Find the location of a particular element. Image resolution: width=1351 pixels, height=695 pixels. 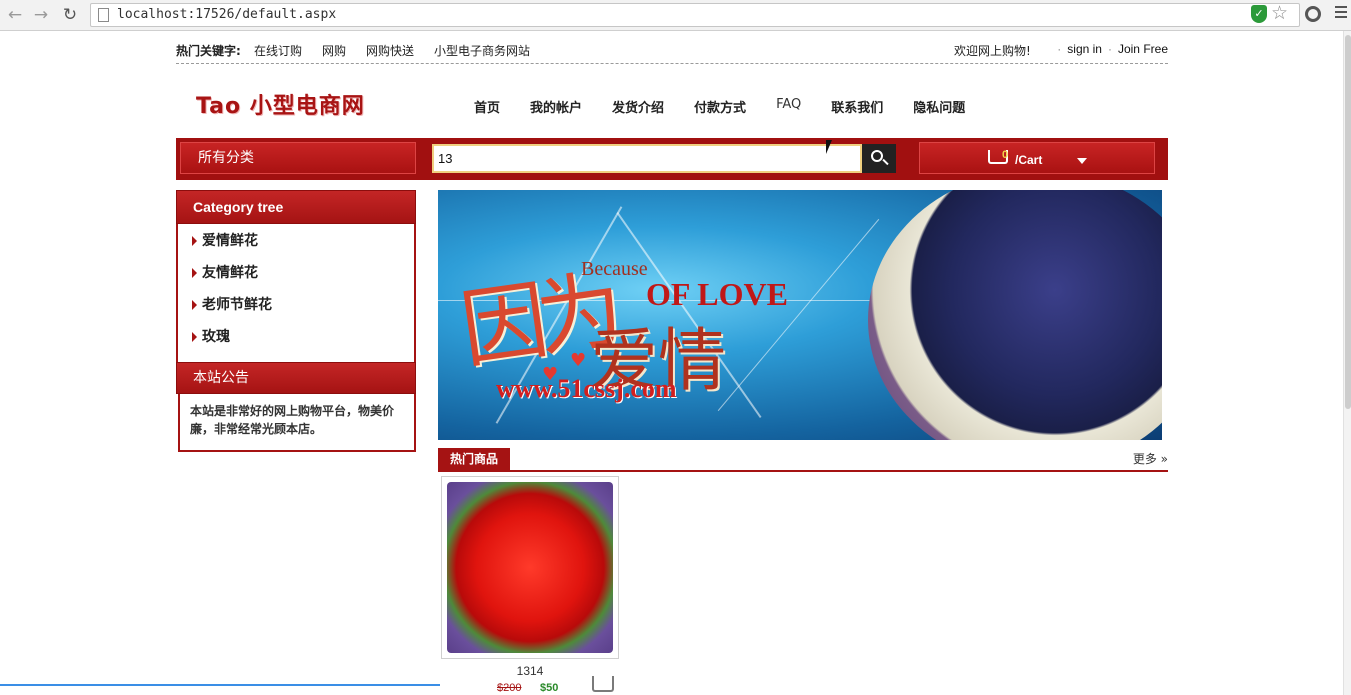

category-tree-title: Category tree is located at coordinates (296, 207).